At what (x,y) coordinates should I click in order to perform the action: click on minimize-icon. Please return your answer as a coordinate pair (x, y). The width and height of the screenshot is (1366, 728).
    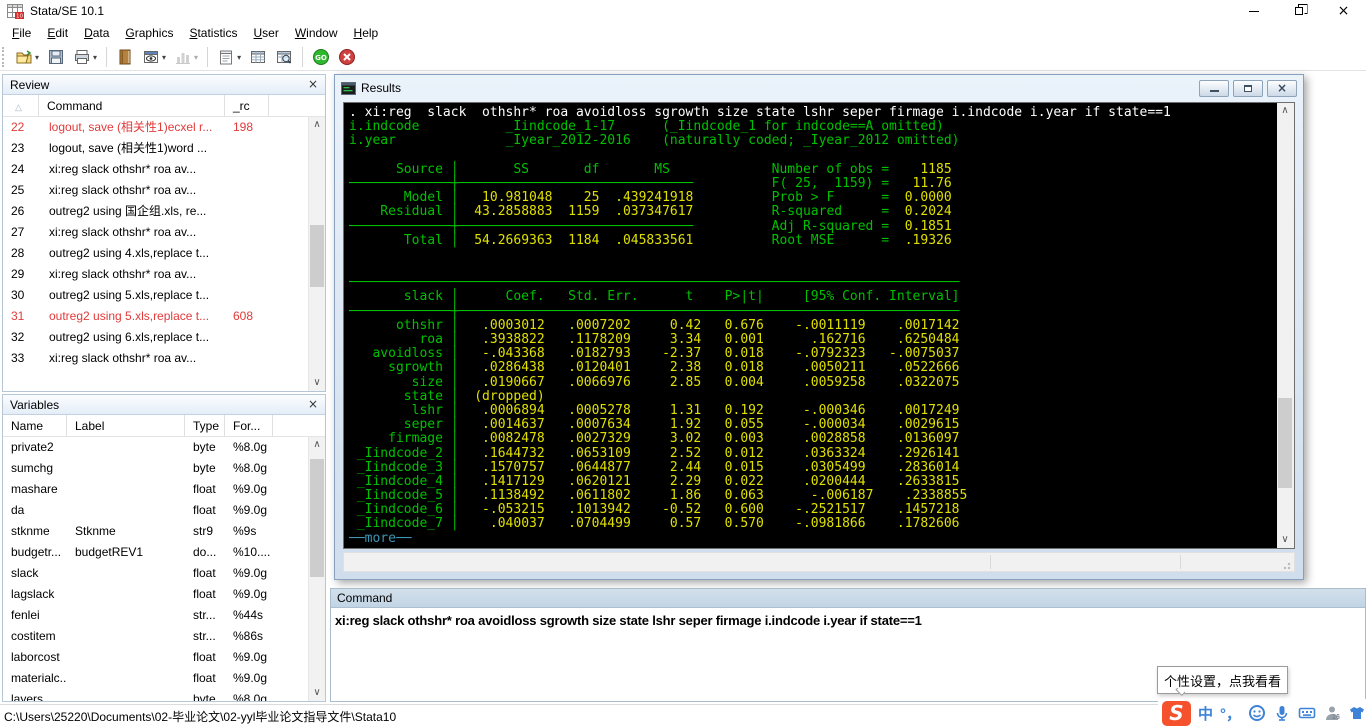
    Looking at the image, I should click on (1214, 91).